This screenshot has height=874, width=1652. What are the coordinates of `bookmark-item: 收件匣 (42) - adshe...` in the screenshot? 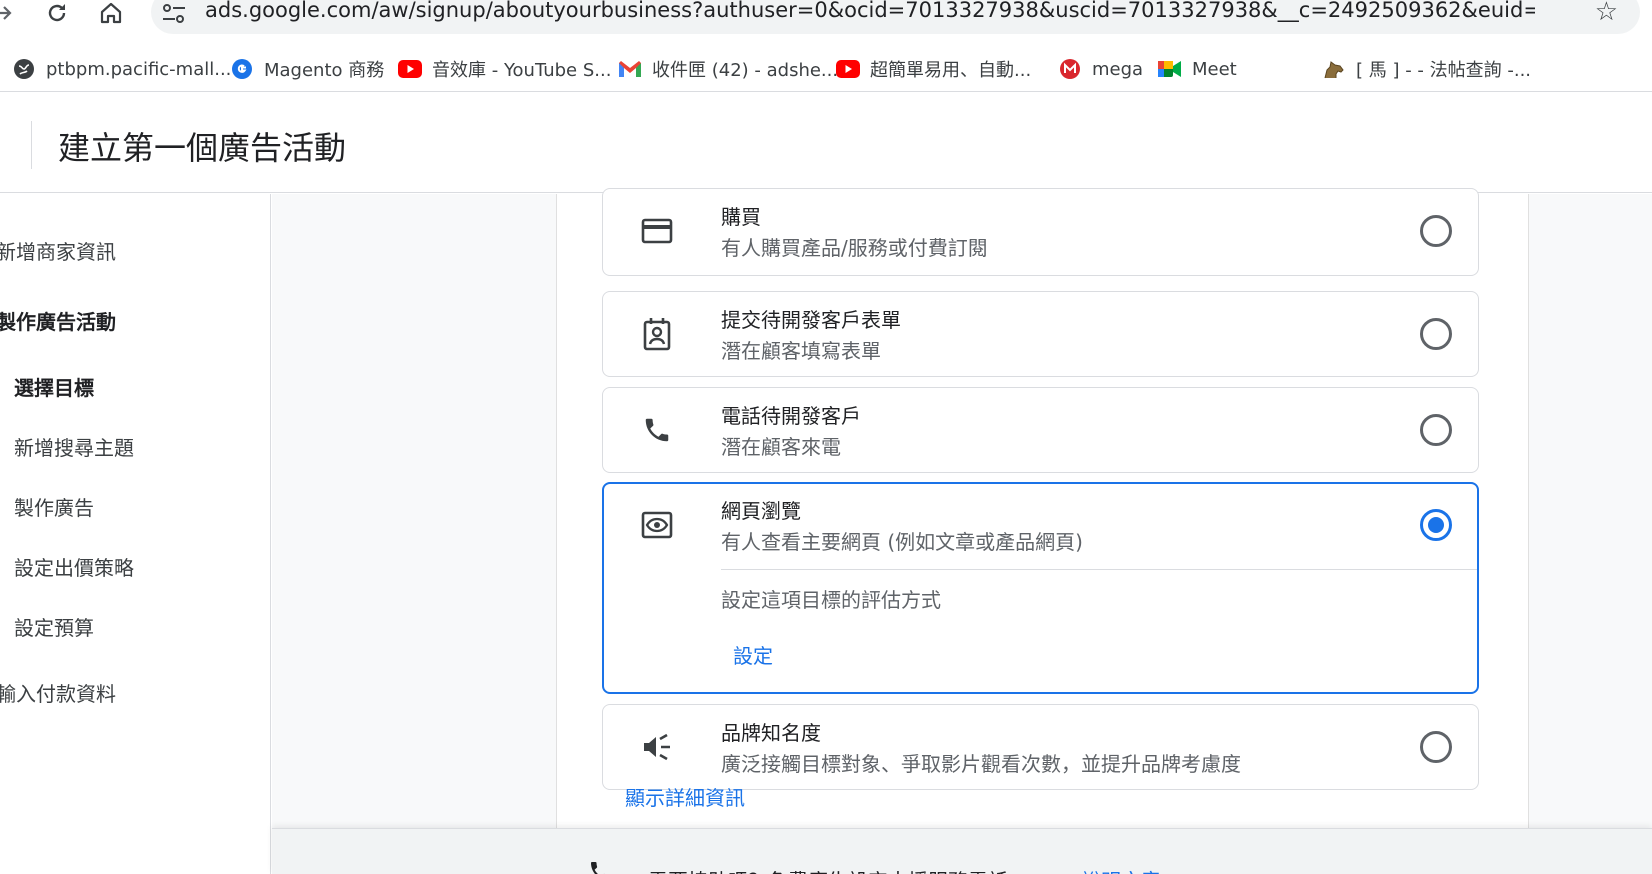 It's located at (728, 69).